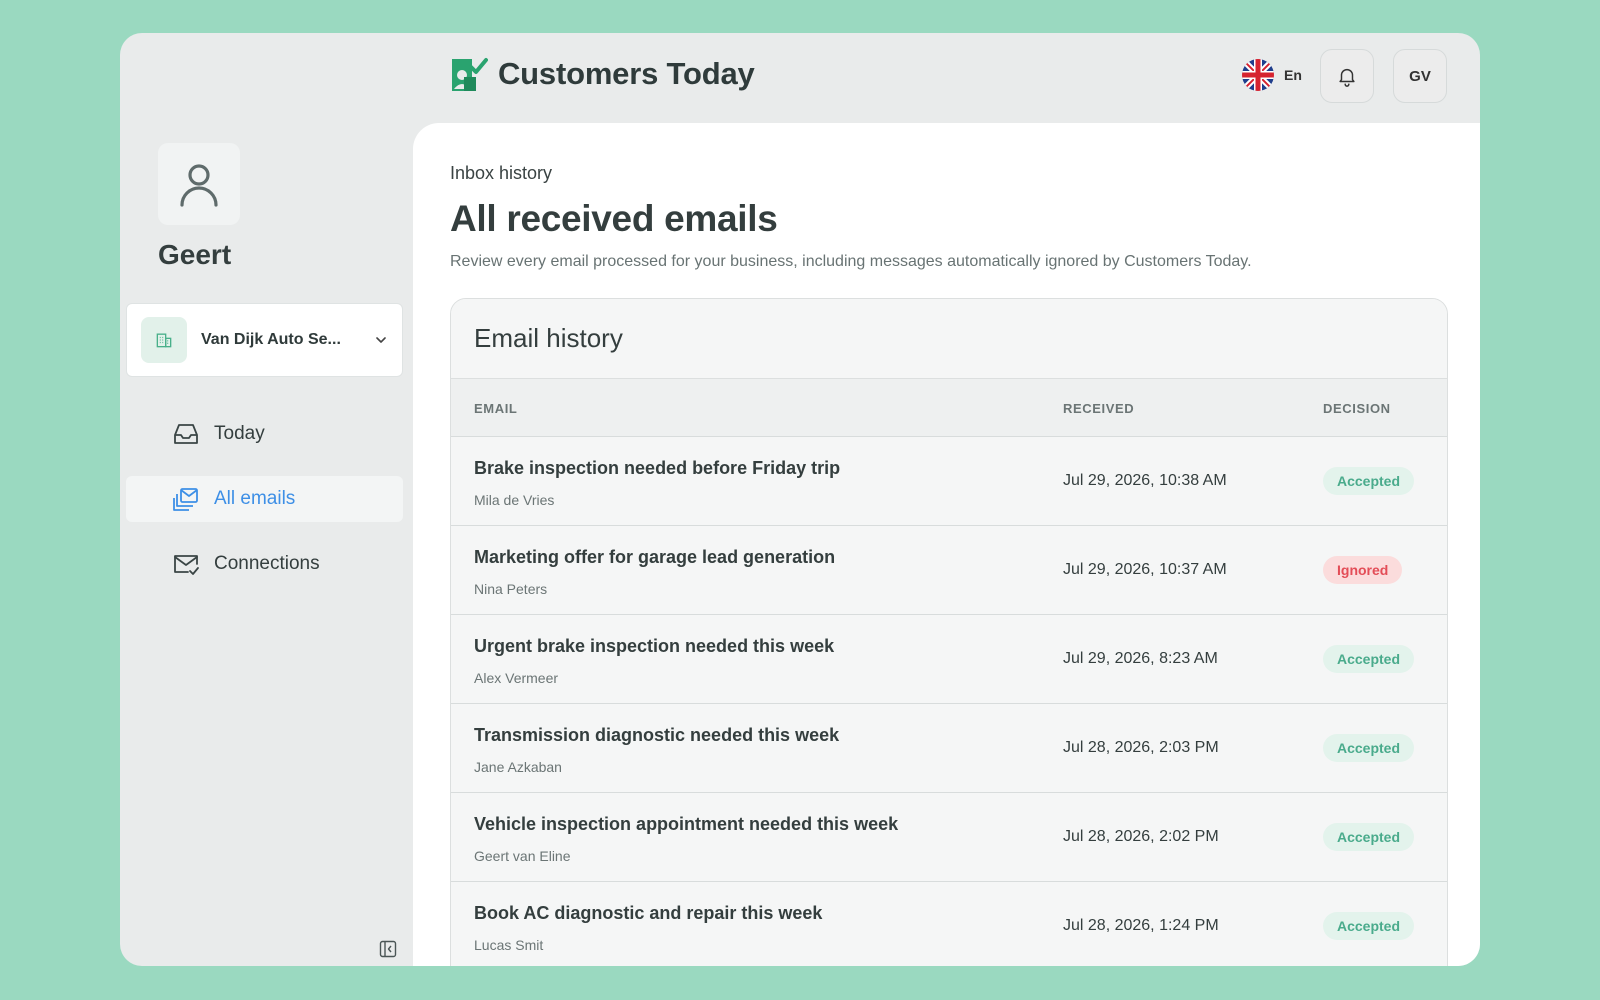  I want to click on card-title: Email history, so click(548, 338).